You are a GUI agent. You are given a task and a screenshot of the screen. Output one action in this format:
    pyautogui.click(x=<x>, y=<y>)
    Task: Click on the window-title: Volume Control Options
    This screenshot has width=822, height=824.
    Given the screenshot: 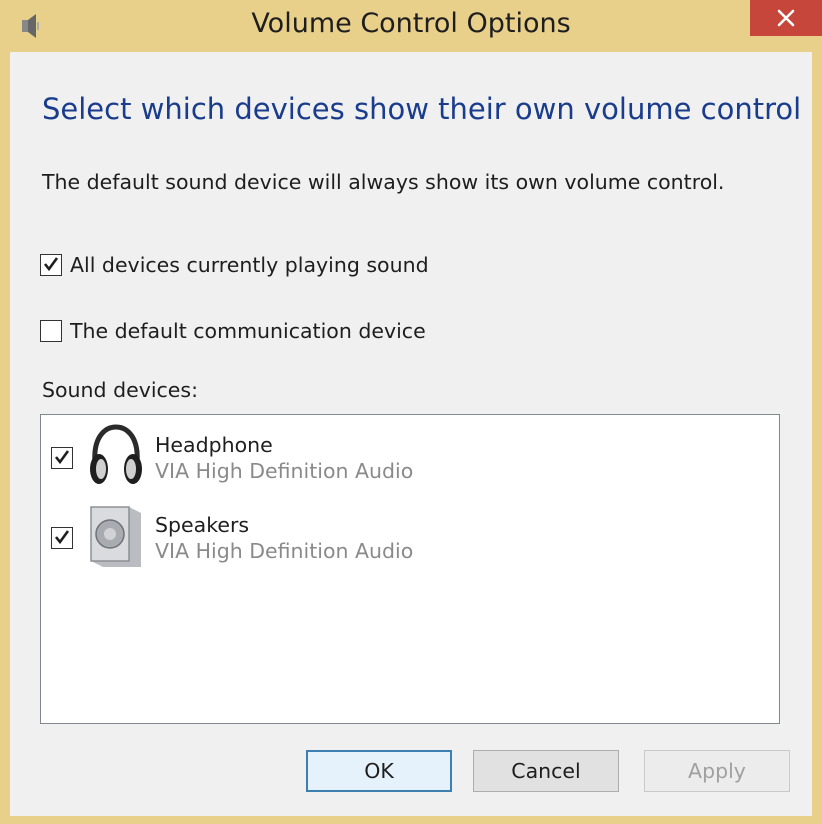 What is the action you would take?
    pyautogui.click(x=411, y=23)
    